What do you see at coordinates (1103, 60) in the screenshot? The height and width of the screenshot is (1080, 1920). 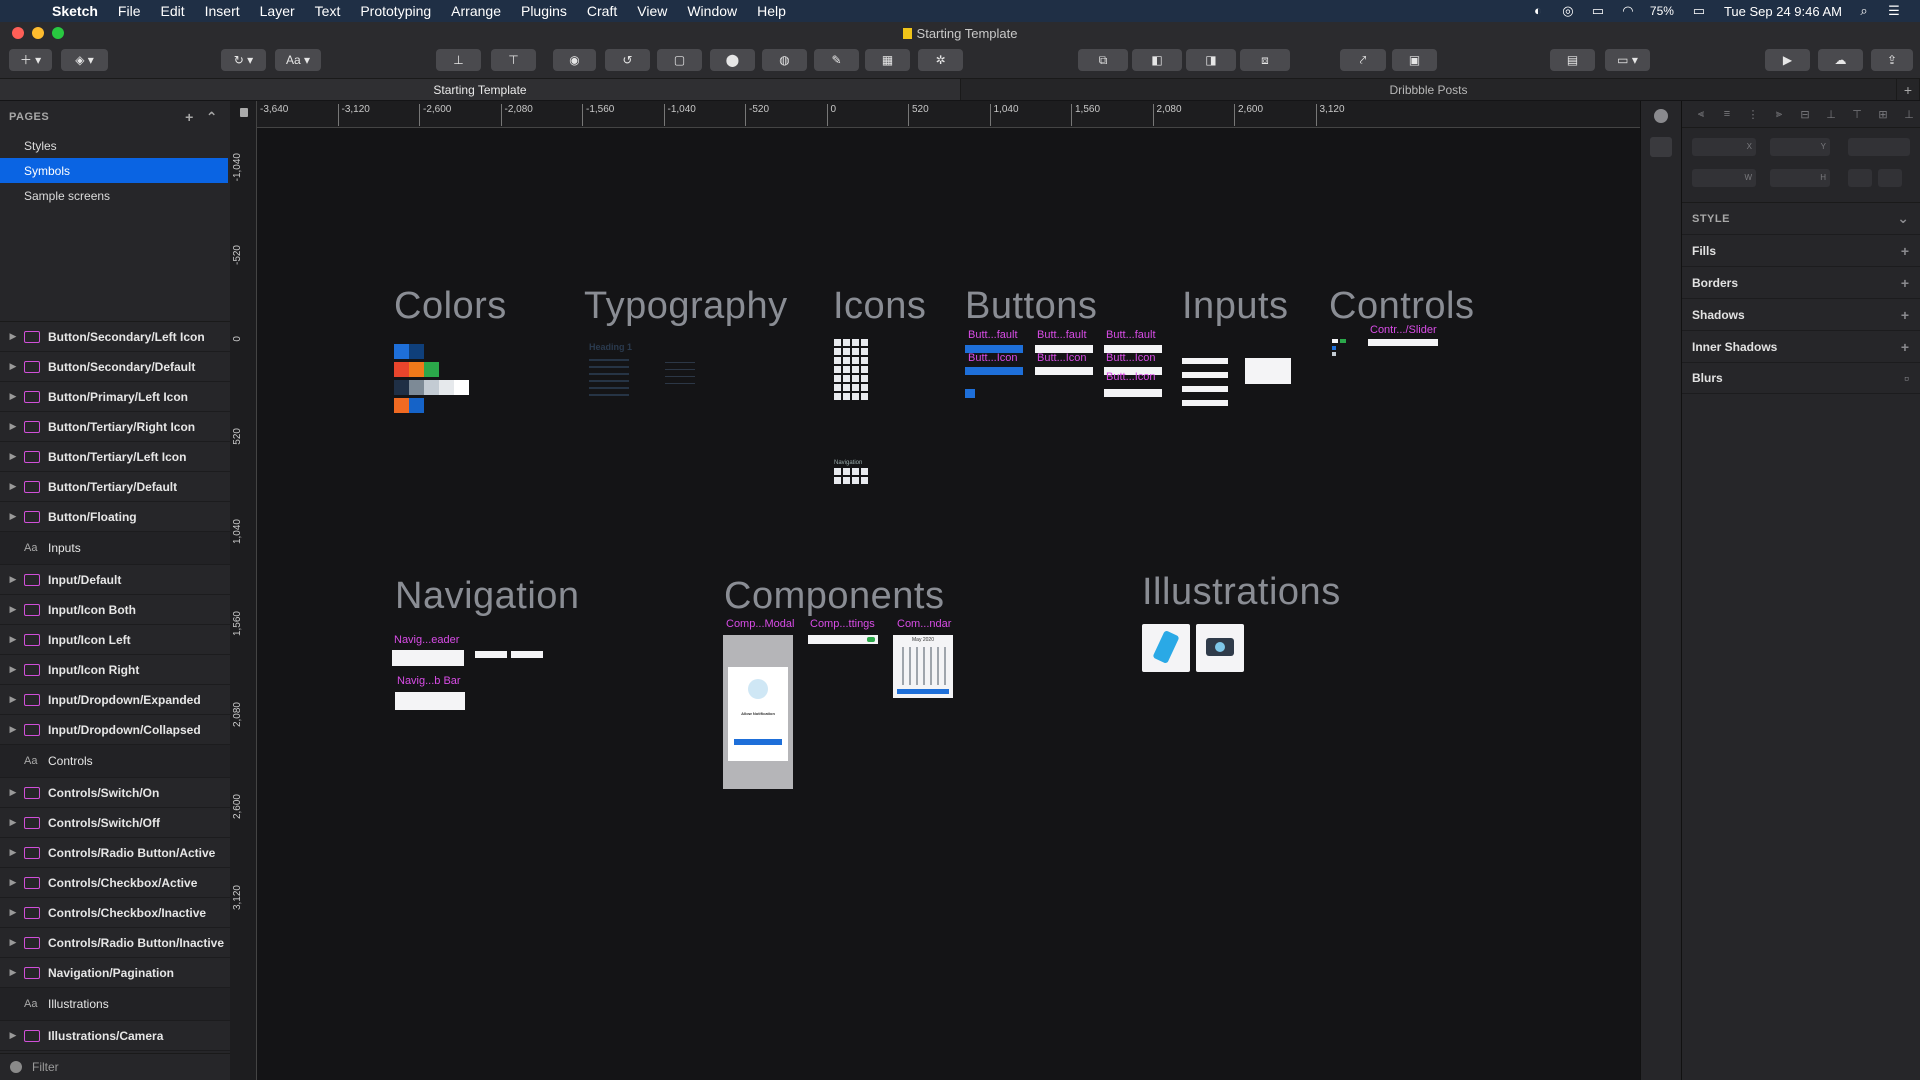 I see `union-button: ⧉` at bounding box center [1103, 60].